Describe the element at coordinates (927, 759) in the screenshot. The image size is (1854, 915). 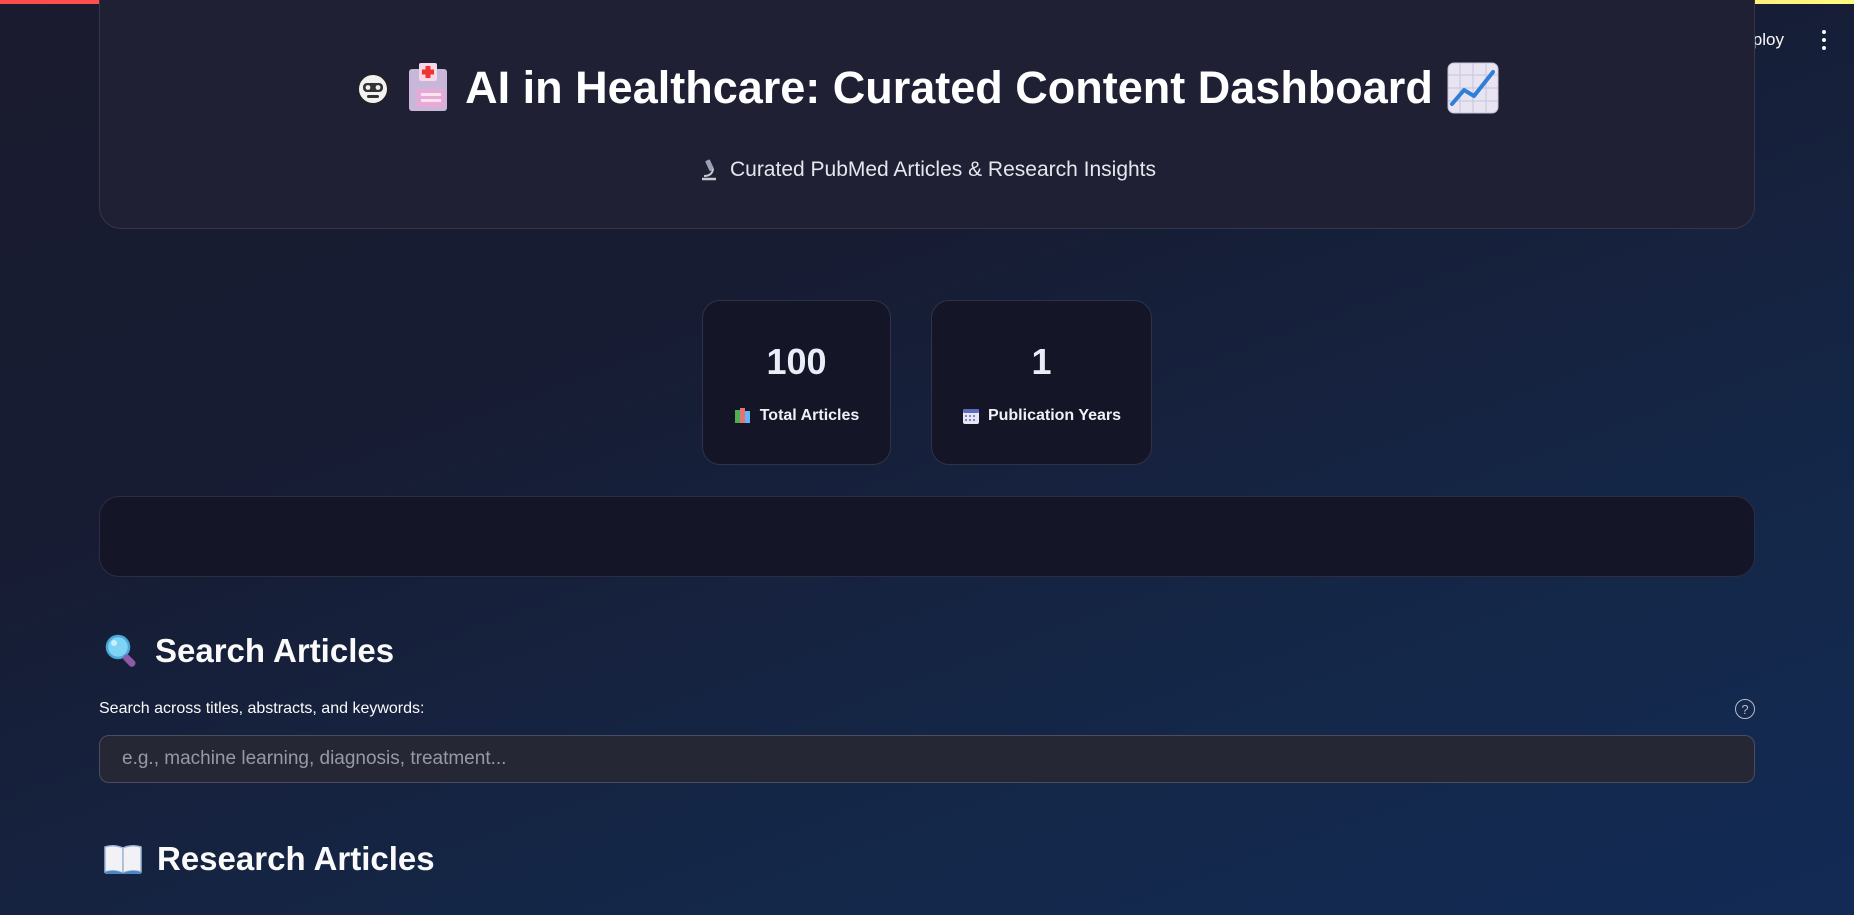
I see `search-input` at that location.